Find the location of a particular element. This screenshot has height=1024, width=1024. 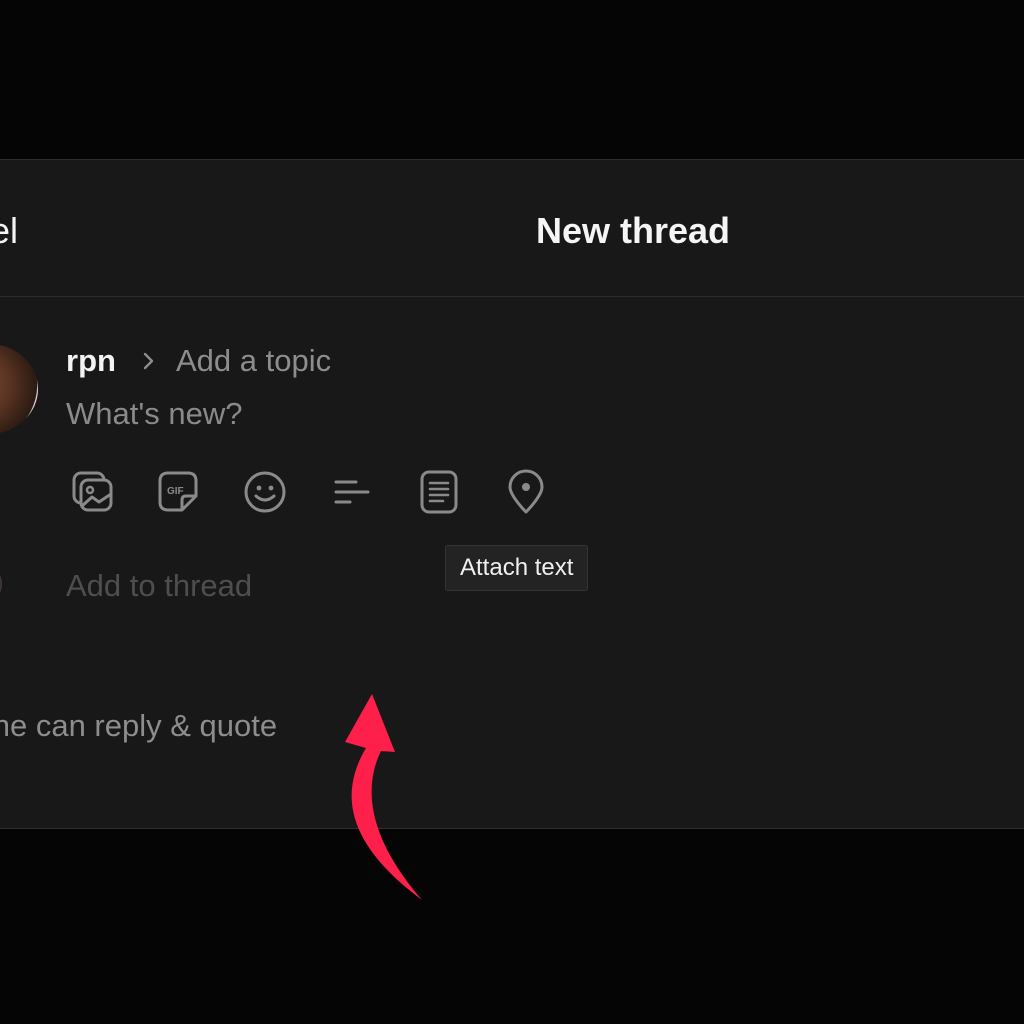

attach-text-icon is located at coordinates (439, 492).